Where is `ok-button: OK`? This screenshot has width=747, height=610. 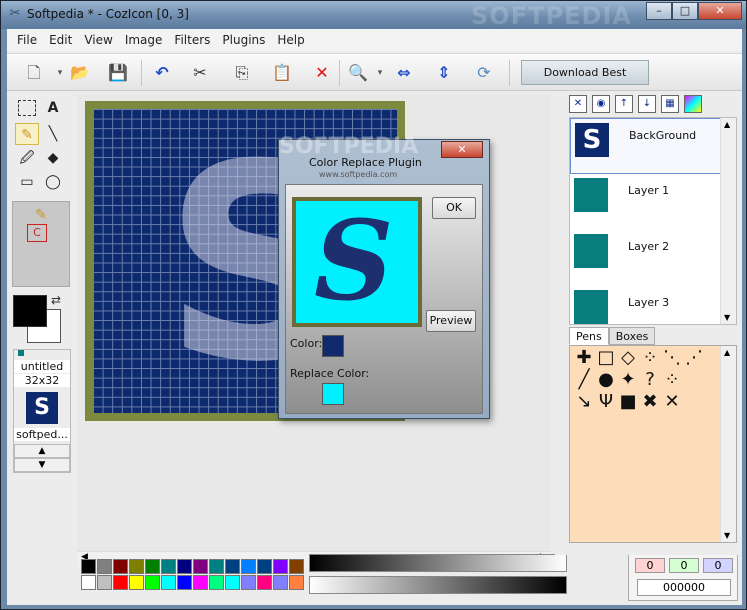 ok-button: OK is located at coordinates (454, 208).